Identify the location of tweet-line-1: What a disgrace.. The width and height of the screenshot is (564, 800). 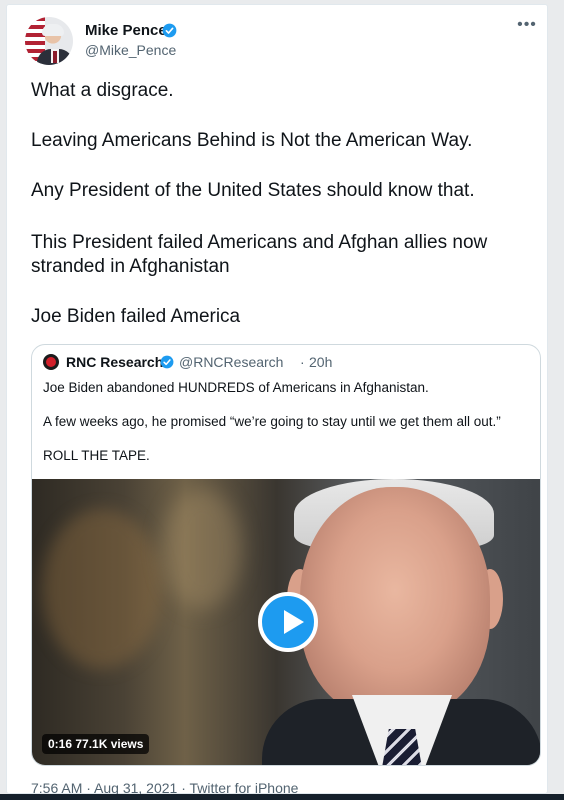
(102, 90).